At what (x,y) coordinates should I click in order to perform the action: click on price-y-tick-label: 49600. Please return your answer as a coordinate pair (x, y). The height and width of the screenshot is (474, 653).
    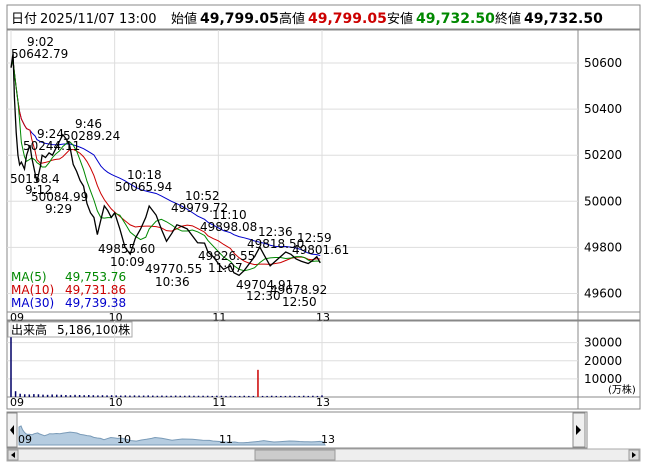
    Looking at the image, I should click on (603, 293).